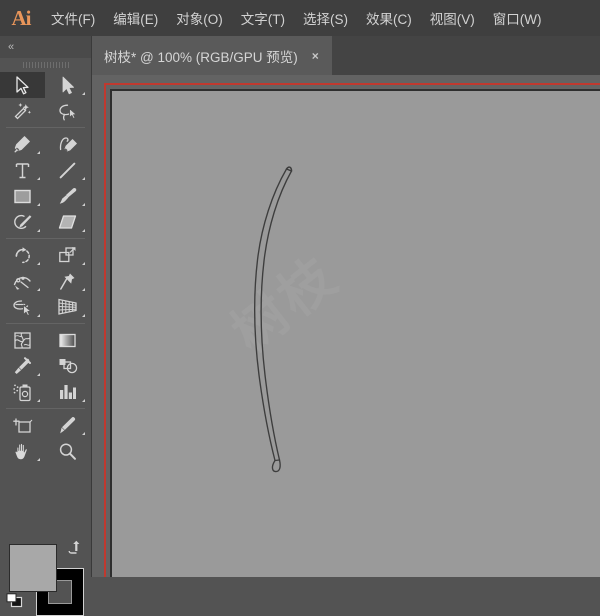 The image size is (600, 616). What do you see at coordinates (21, 17) in the screenshot?
I see `ai-logo-icon: Ai` at bounding box center [21, 17].